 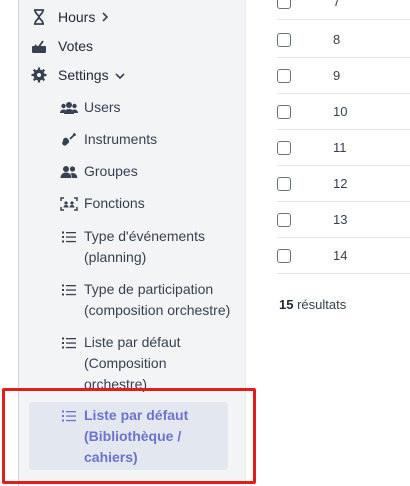 What do you see at coordinates (111, 171) in the screenshot?
I see `sidebar-item-label: Groupes` at bounding box center [111, 171].